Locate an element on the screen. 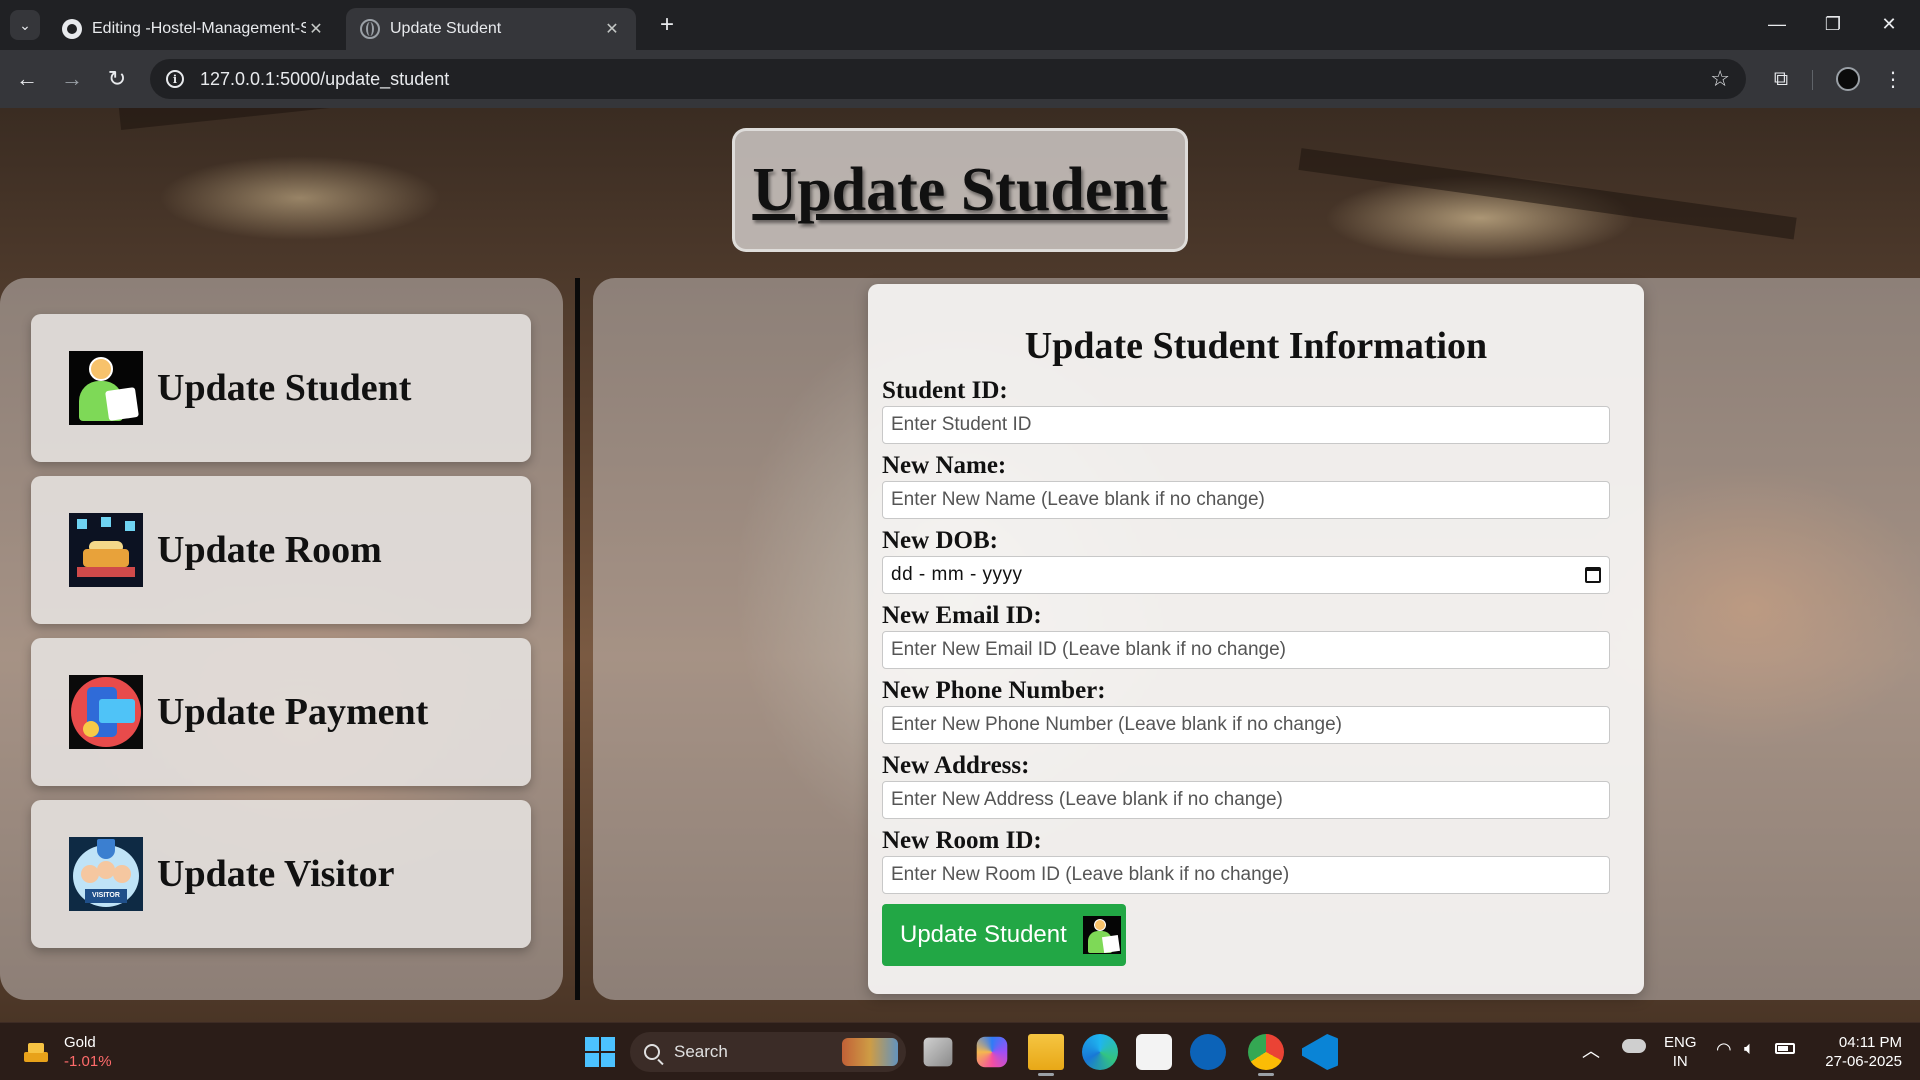  page-header: Update Student is located at coordinates (960, 190).